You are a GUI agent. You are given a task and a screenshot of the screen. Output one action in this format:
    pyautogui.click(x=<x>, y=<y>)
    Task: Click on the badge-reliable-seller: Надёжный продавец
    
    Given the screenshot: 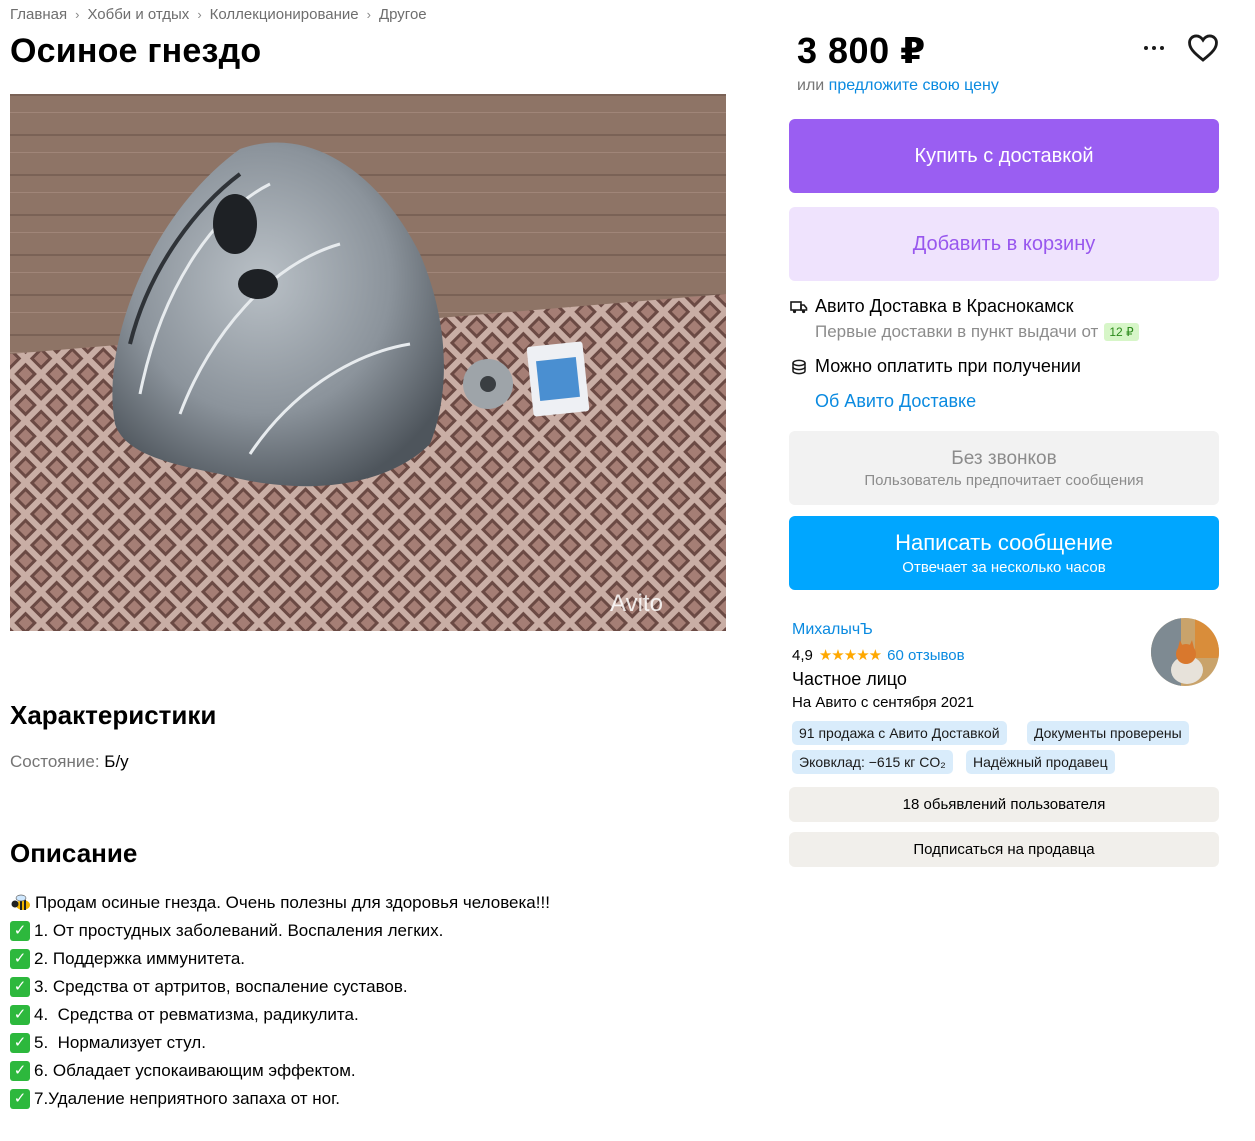 What is the action you would take?
    pyautogui.click(x=1040, y=762)
    